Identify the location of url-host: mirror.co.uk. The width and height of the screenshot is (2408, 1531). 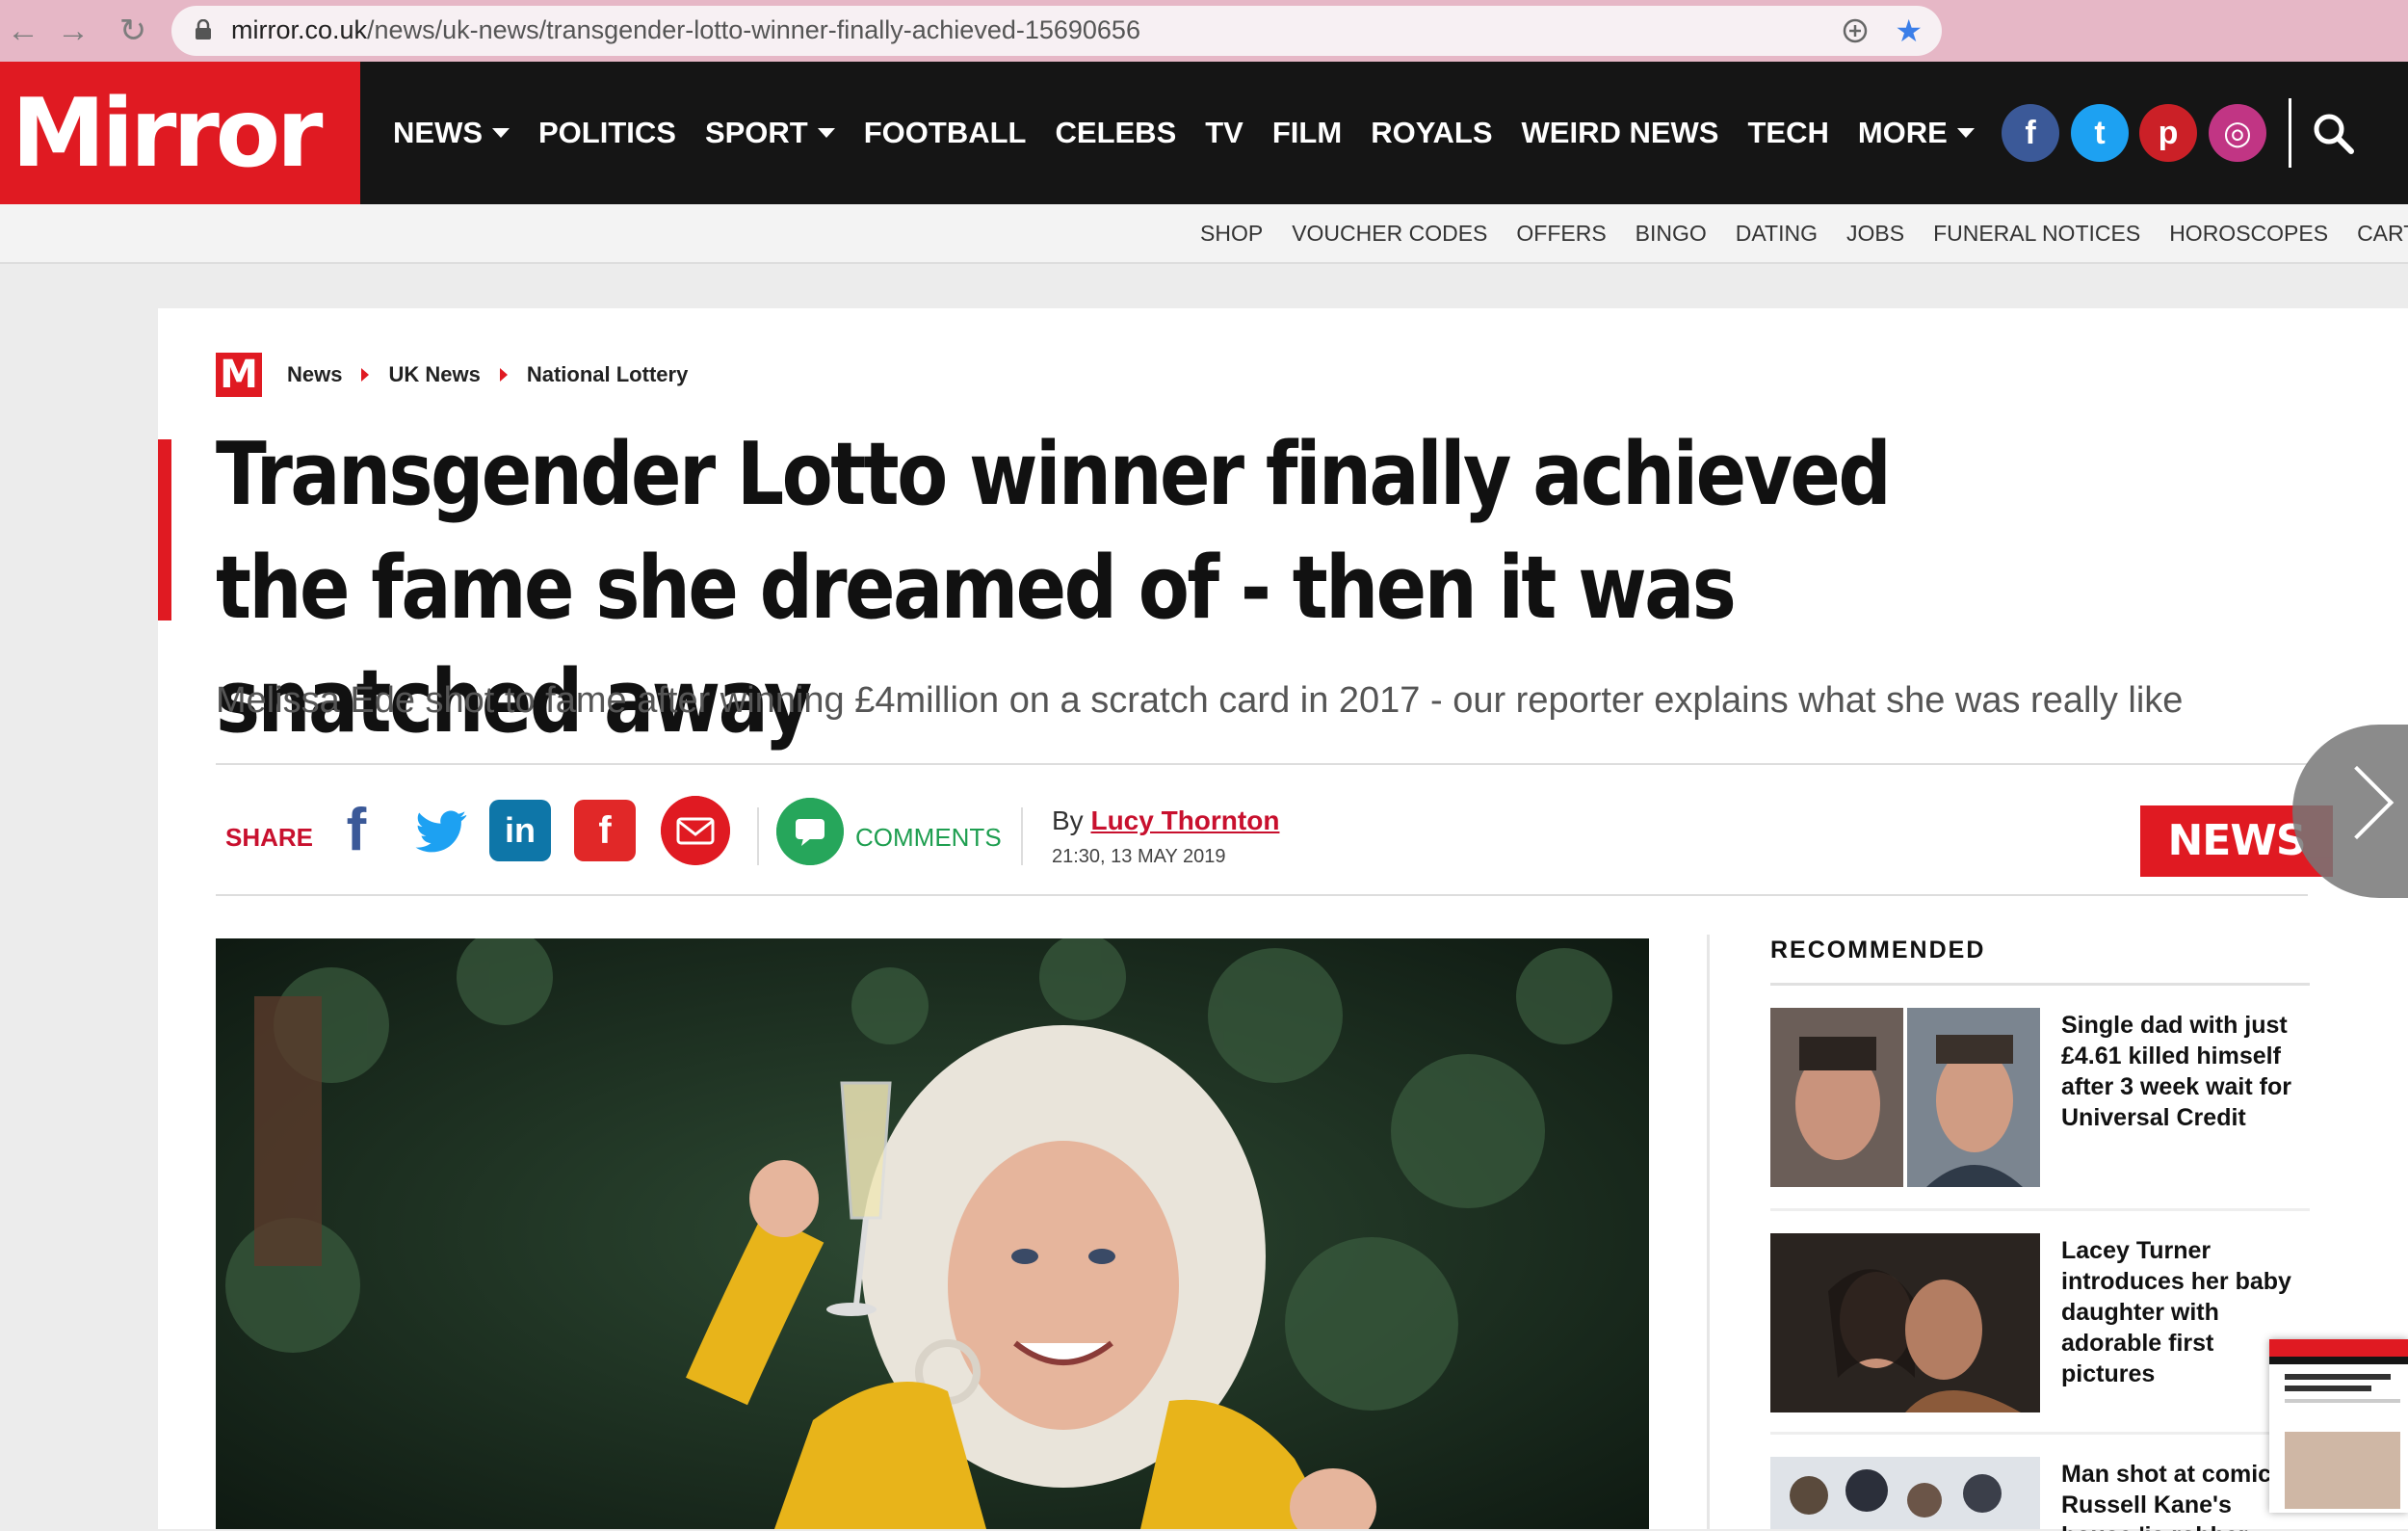
(299, 29).